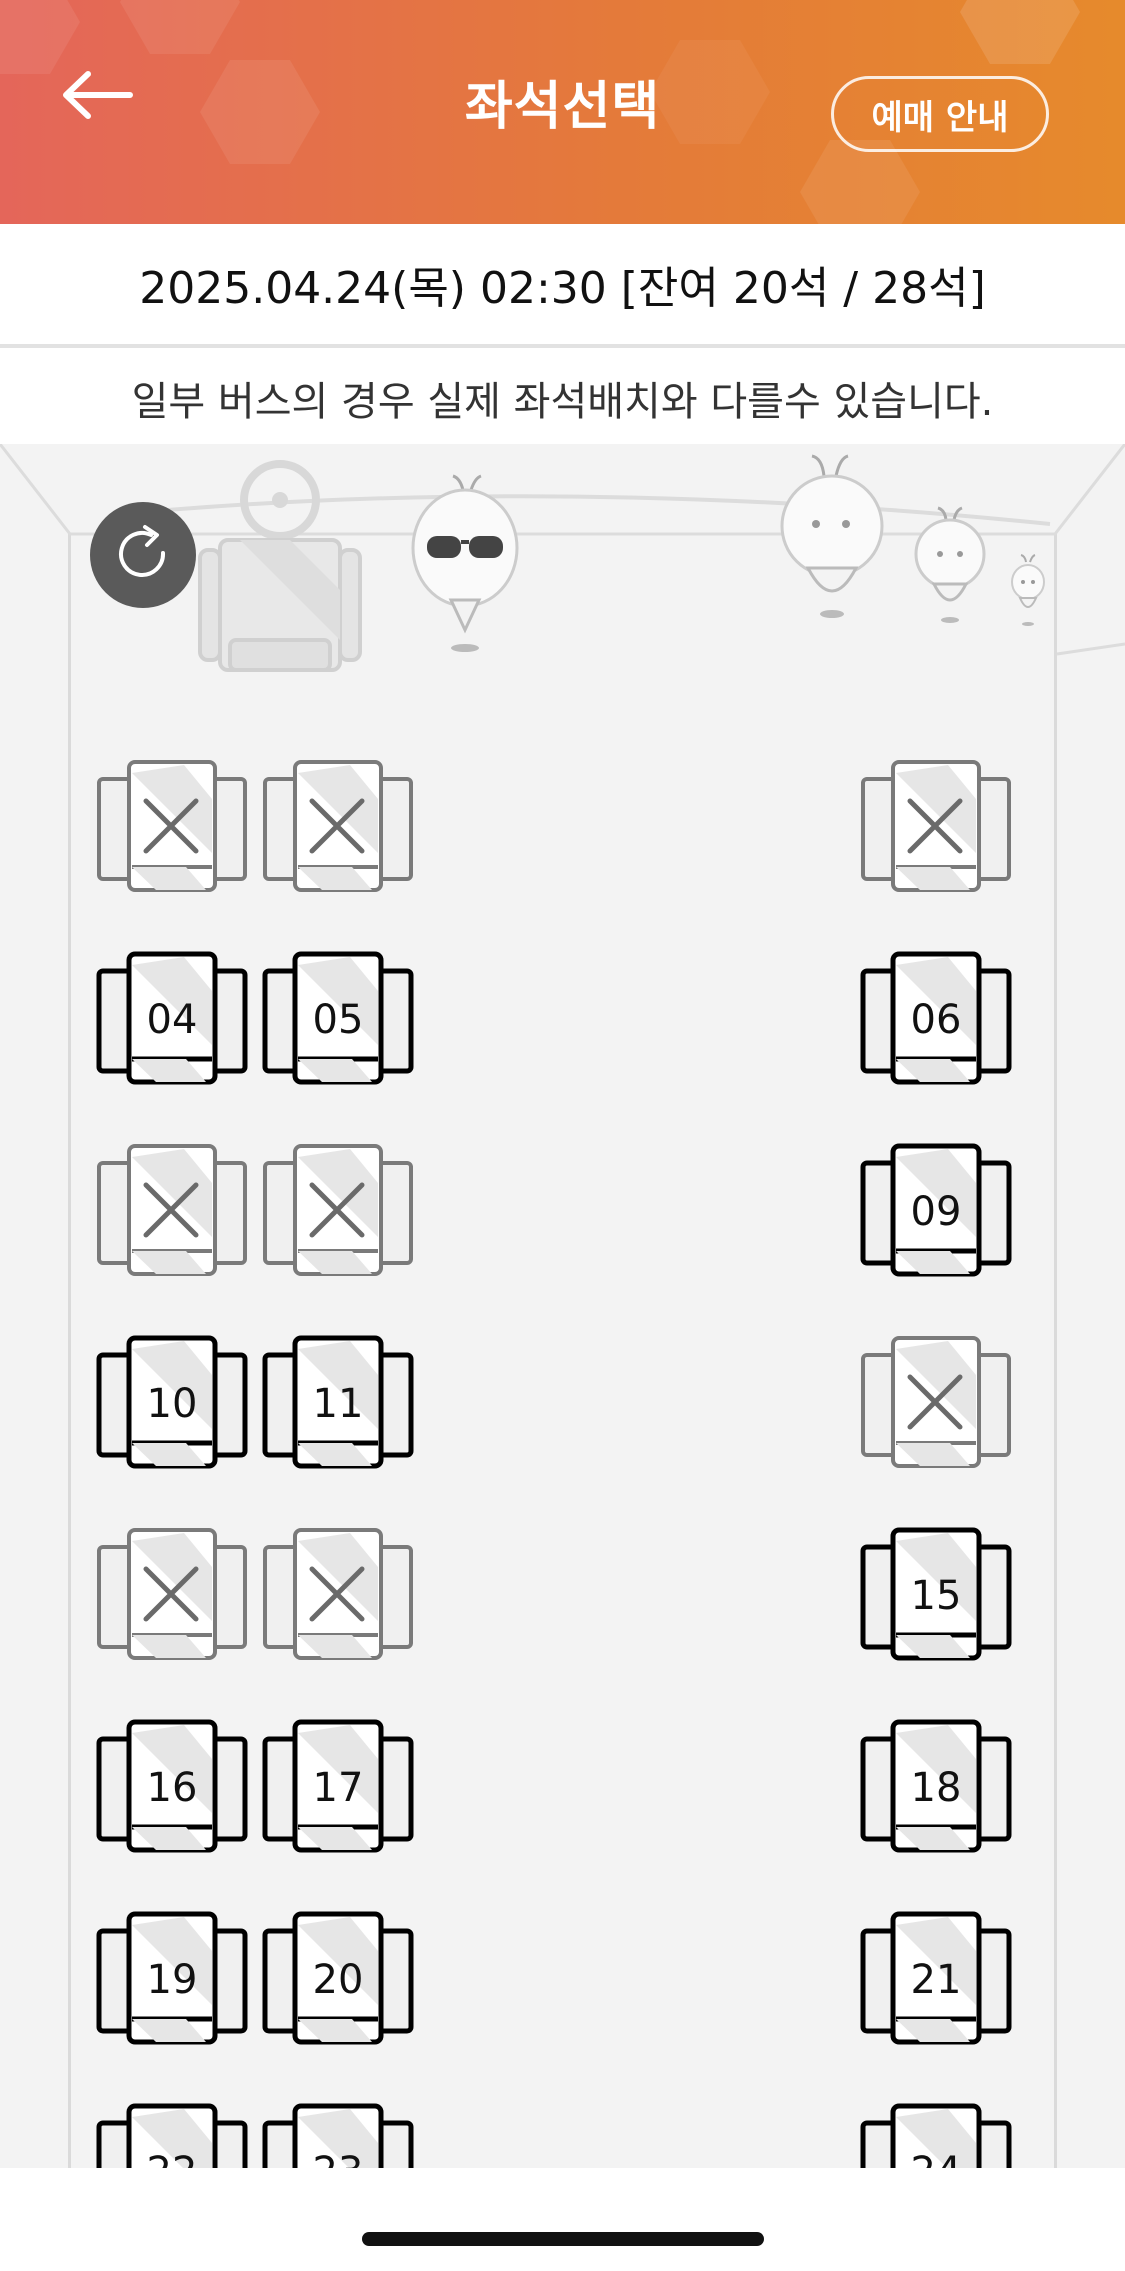  Describe the element at coordinates (338, 2135) in the screenshot. I see `seat-23: 23` at that location.